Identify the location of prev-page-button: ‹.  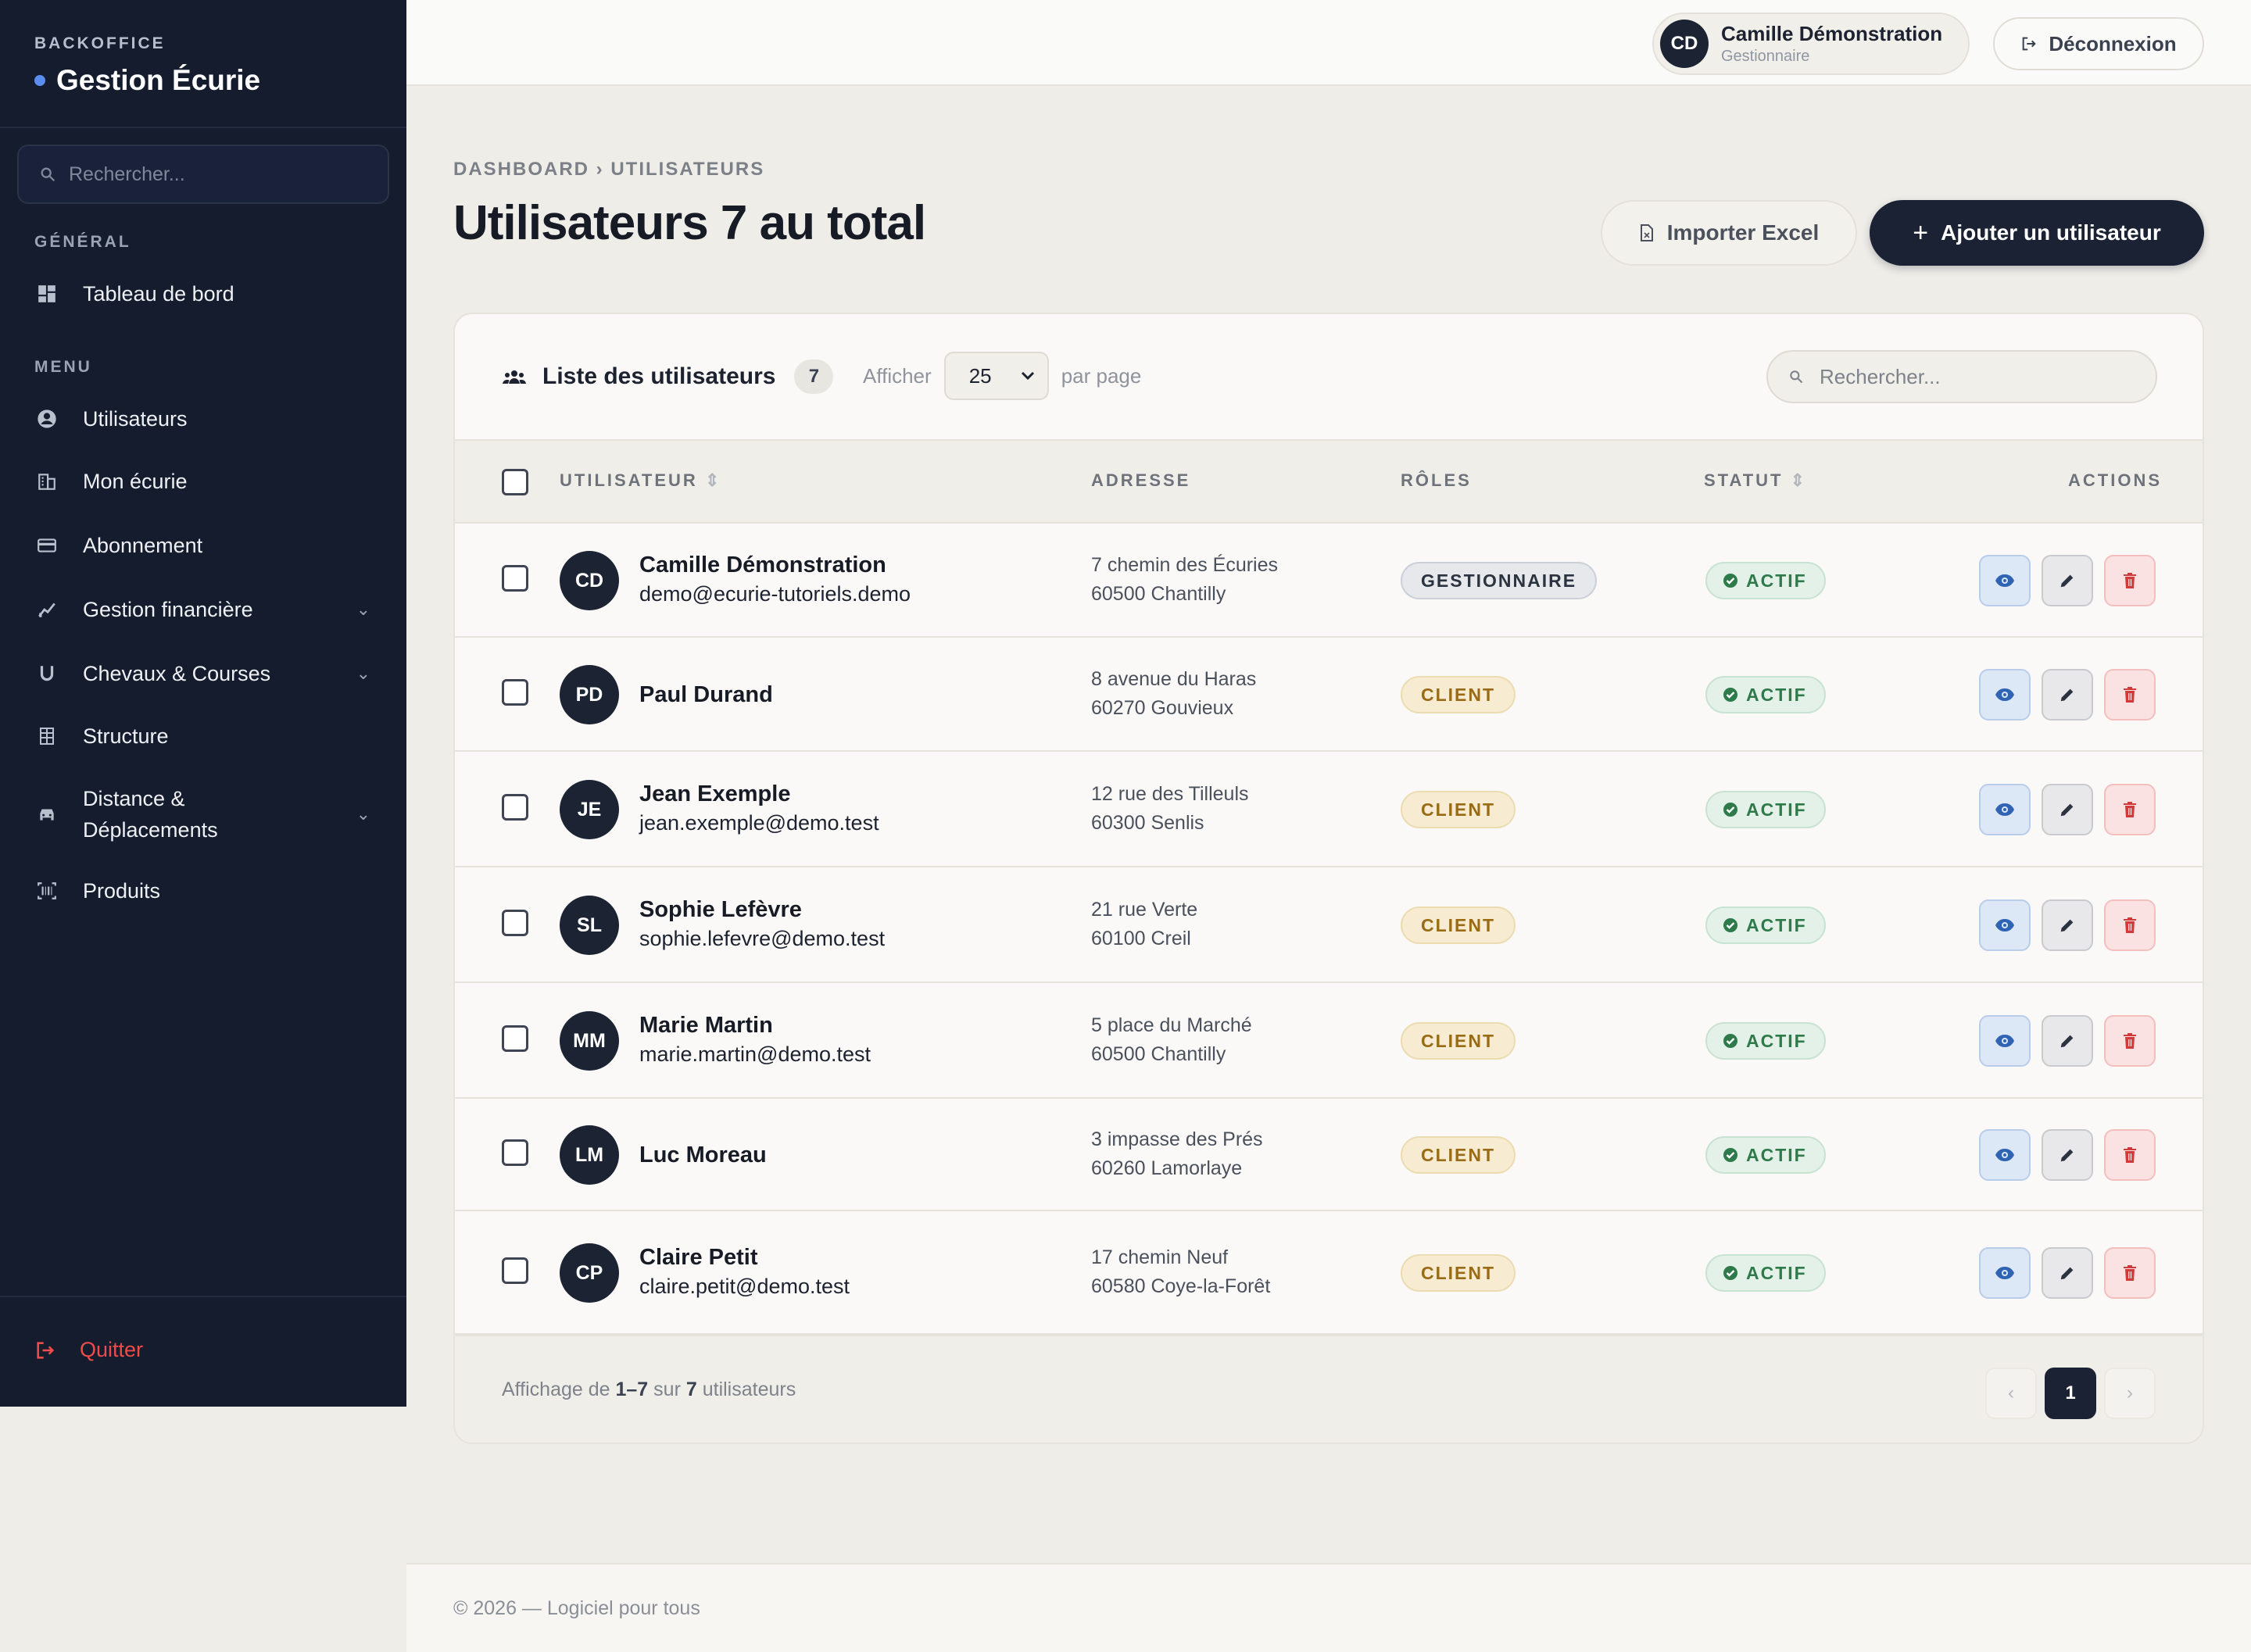
(2011, 1393).